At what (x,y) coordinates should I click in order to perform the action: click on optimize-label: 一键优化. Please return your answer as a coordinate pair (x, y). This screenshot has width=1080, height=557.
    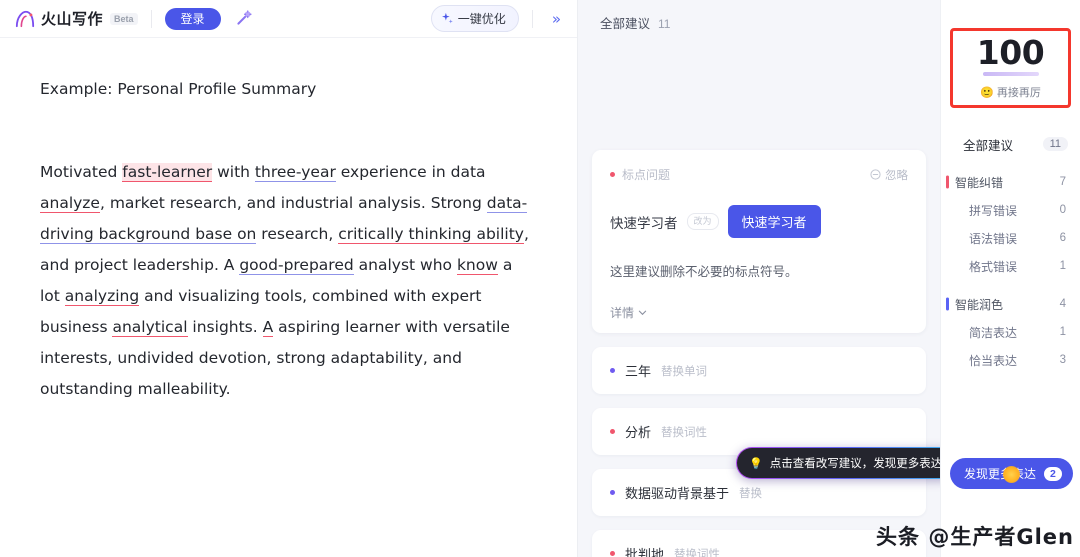
    Looking at the image, I should click on (481, 19).